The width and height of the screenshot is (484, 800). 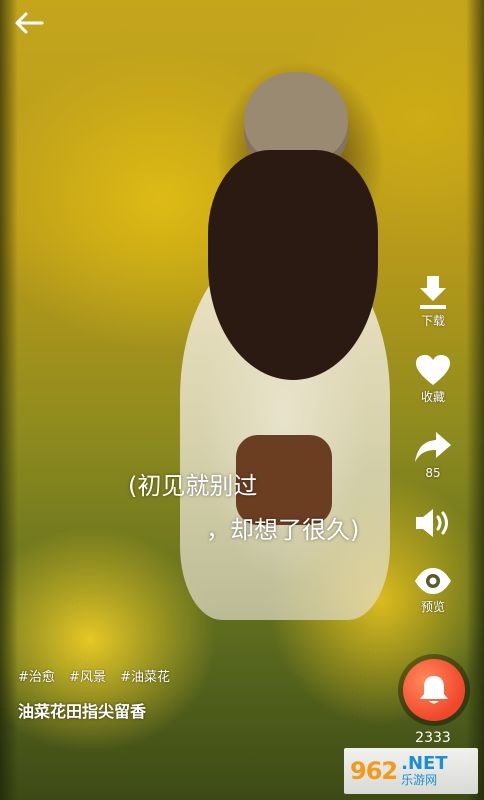 I want to click on share-icon, so click(x=433, y=447).